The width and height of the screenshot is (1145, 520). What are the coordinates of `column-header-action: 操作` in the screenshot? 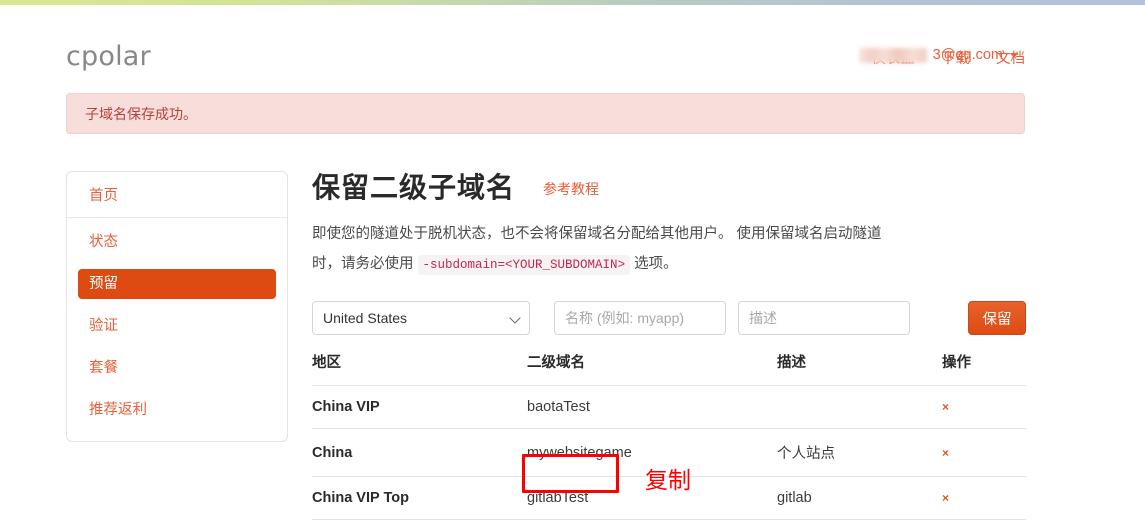 It's located at (984, 368).